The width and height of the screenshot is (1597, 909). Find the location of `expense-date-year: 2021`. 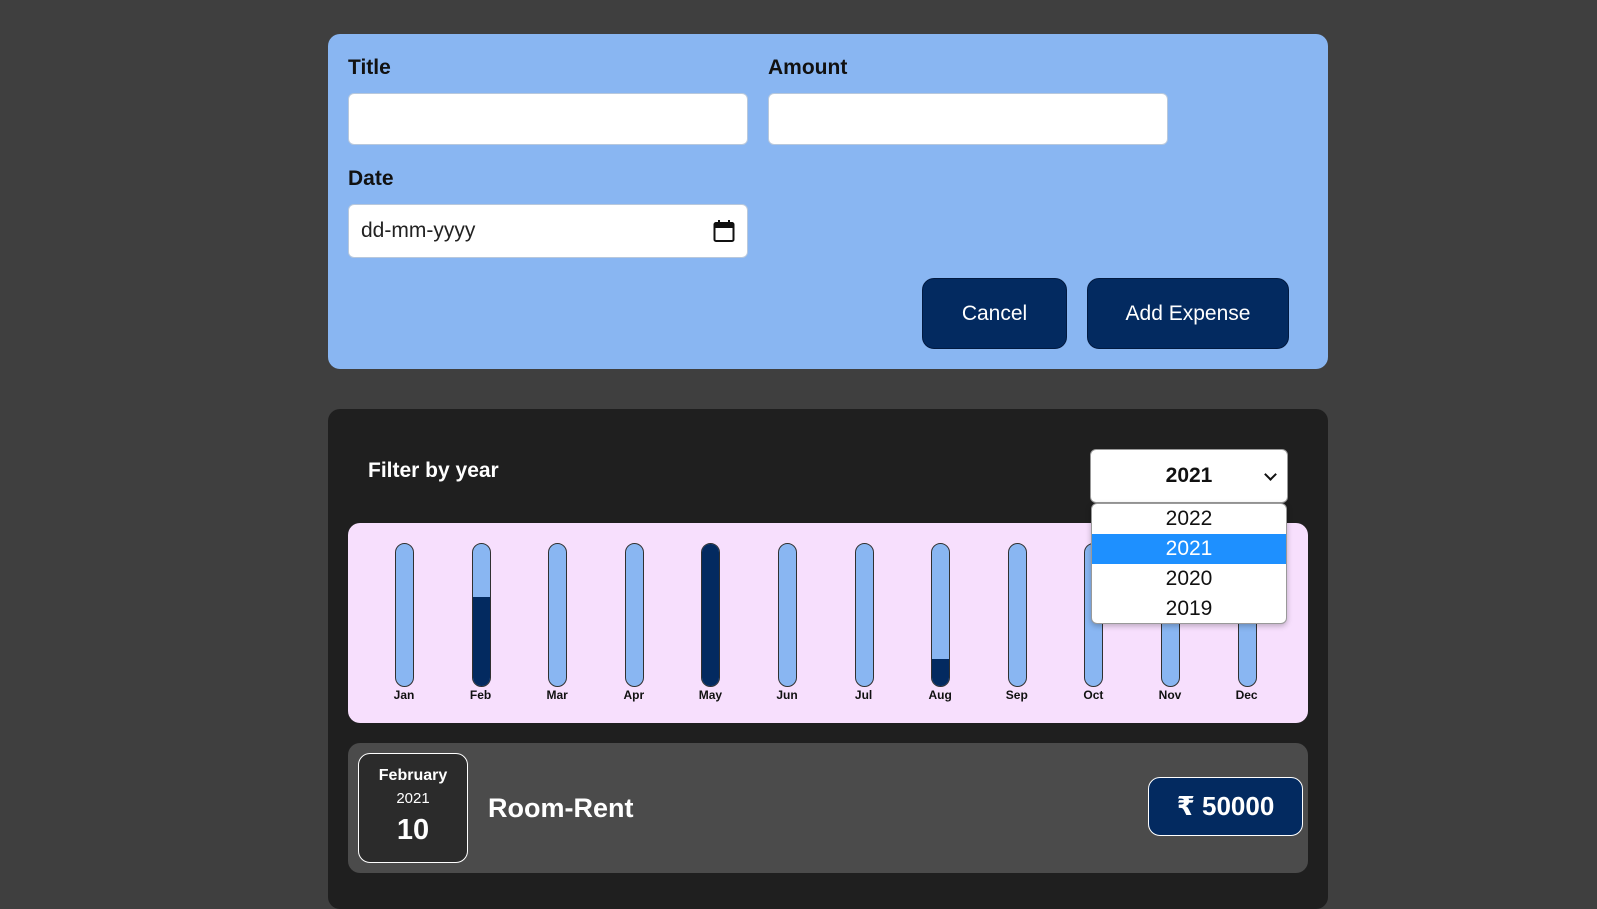

expense-date-year: 2021 is located at coordinates (413, 798).